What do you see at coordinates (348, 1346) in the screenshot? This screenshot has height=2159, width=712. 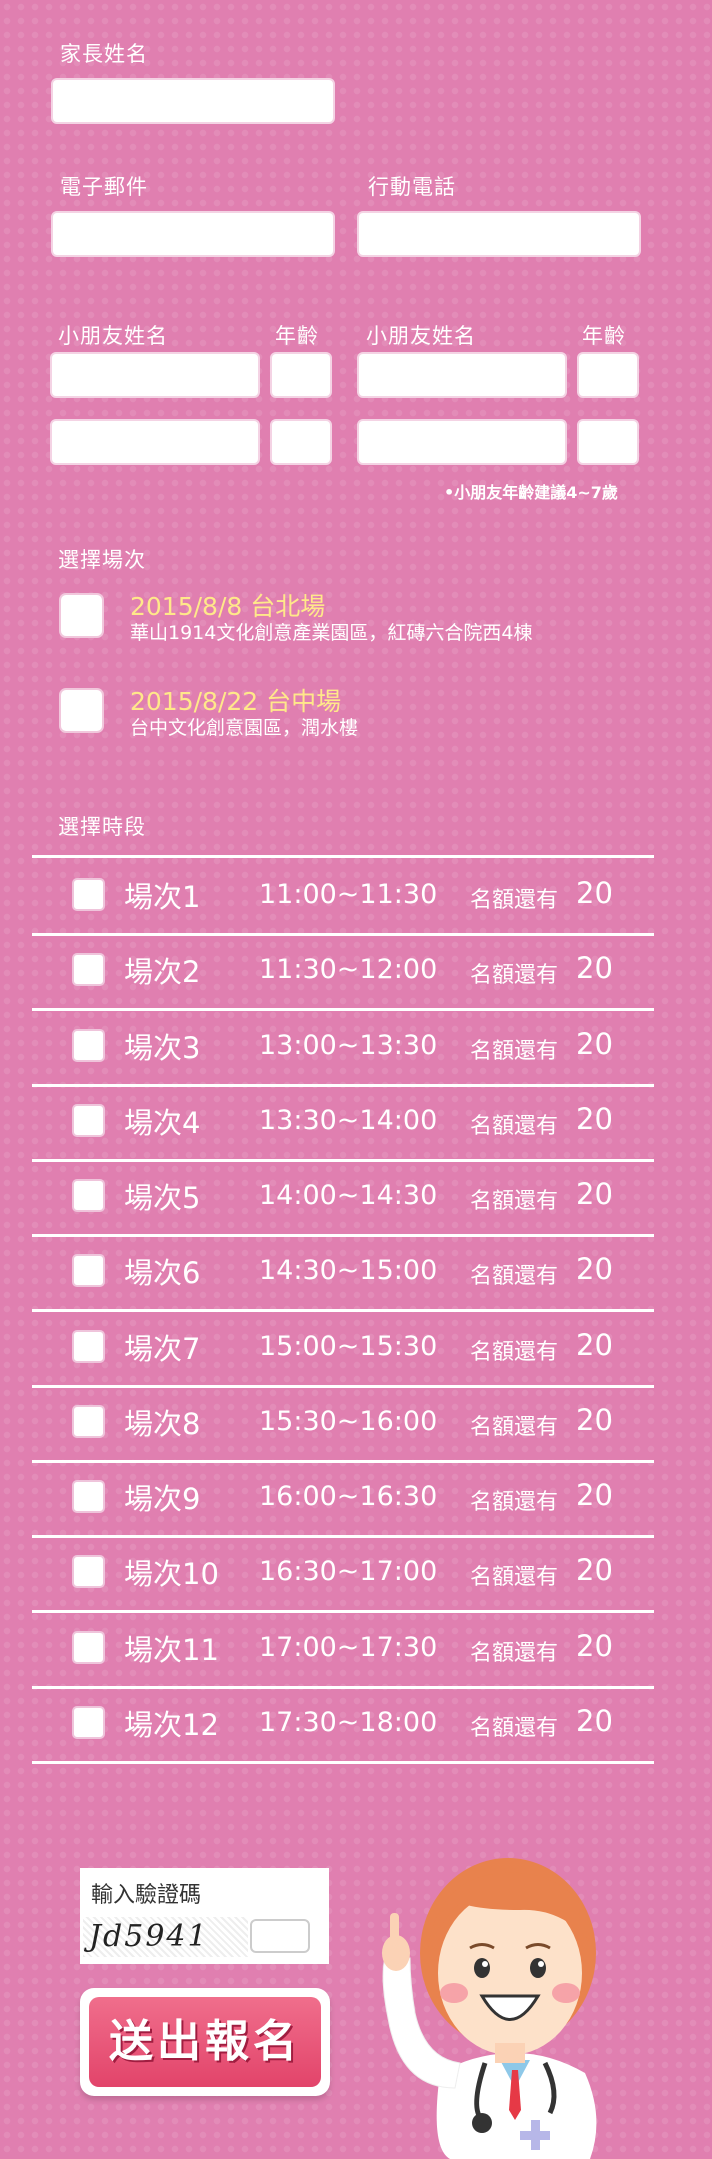 I see `timeslot-time: 15:00~15:30` at bounding box center [348, 1346].